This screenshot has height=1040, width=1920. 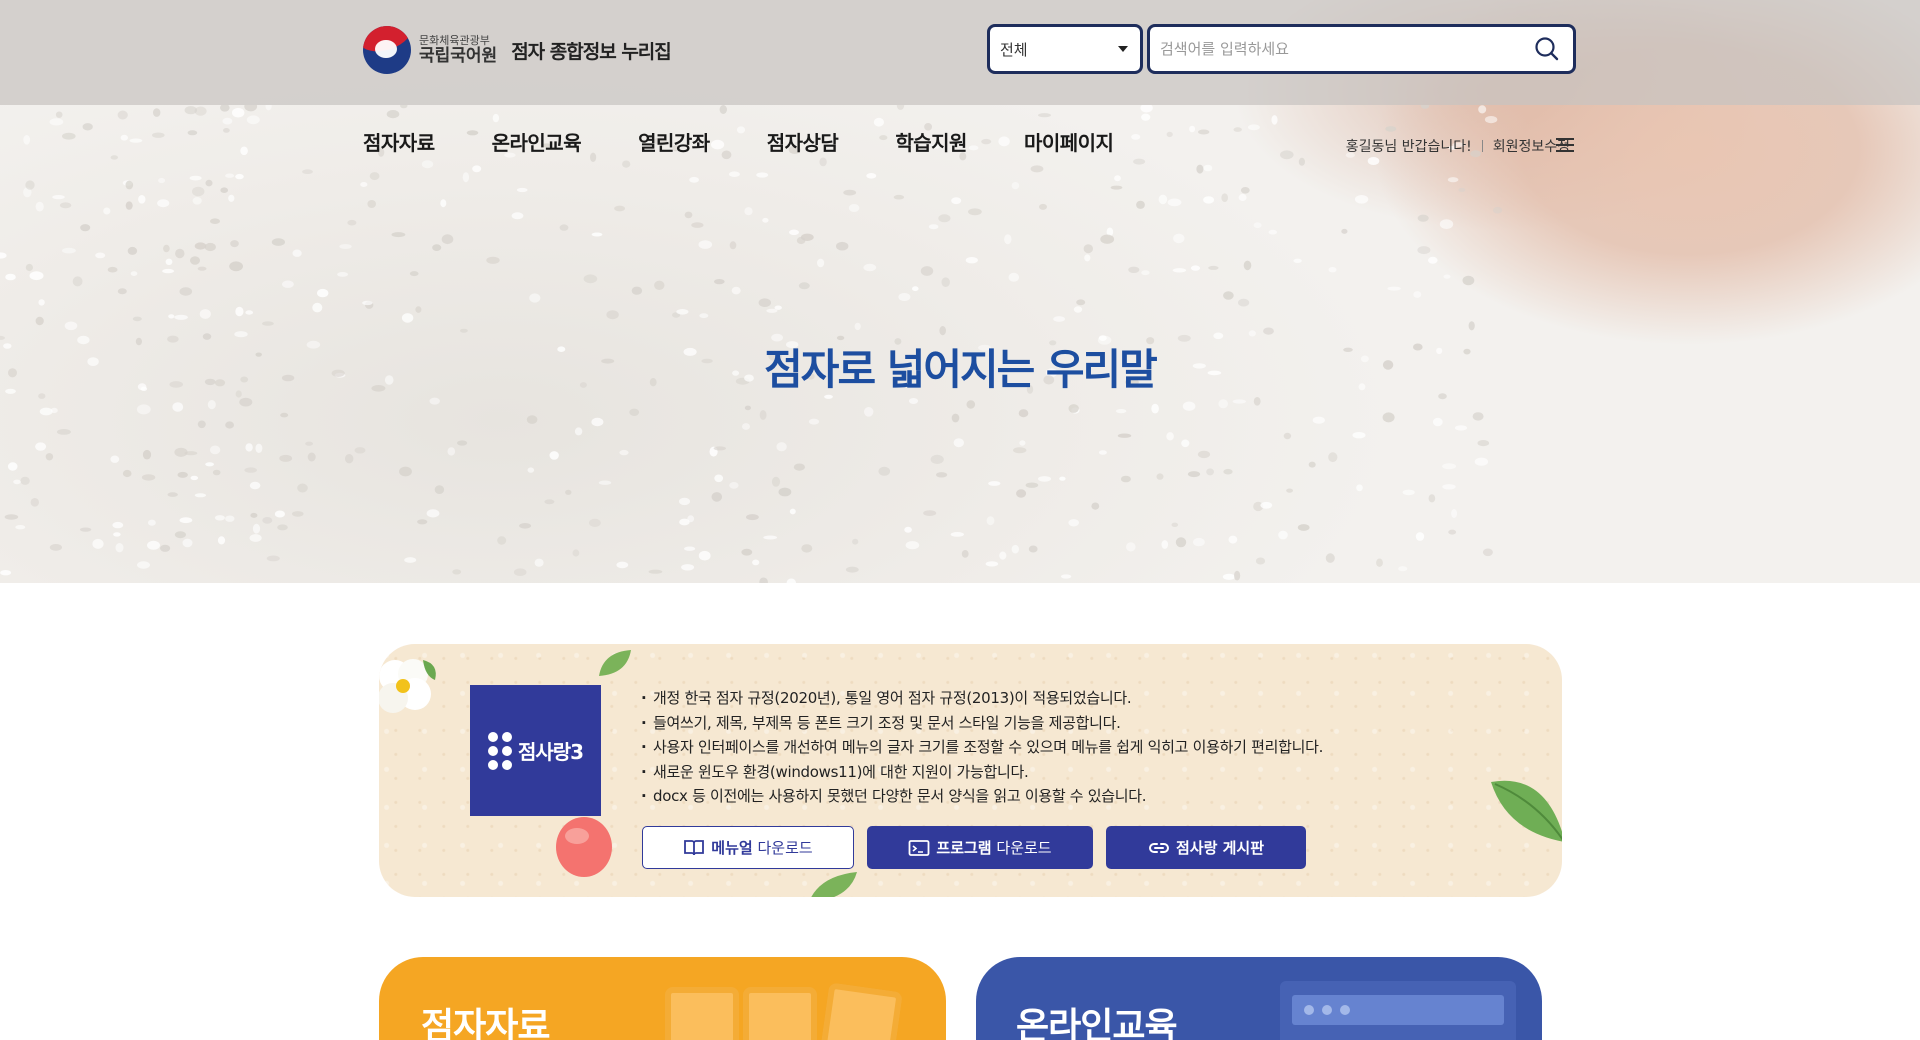 I want to click on program-button-rest: 다운로드, so click(x=1024, y=848).